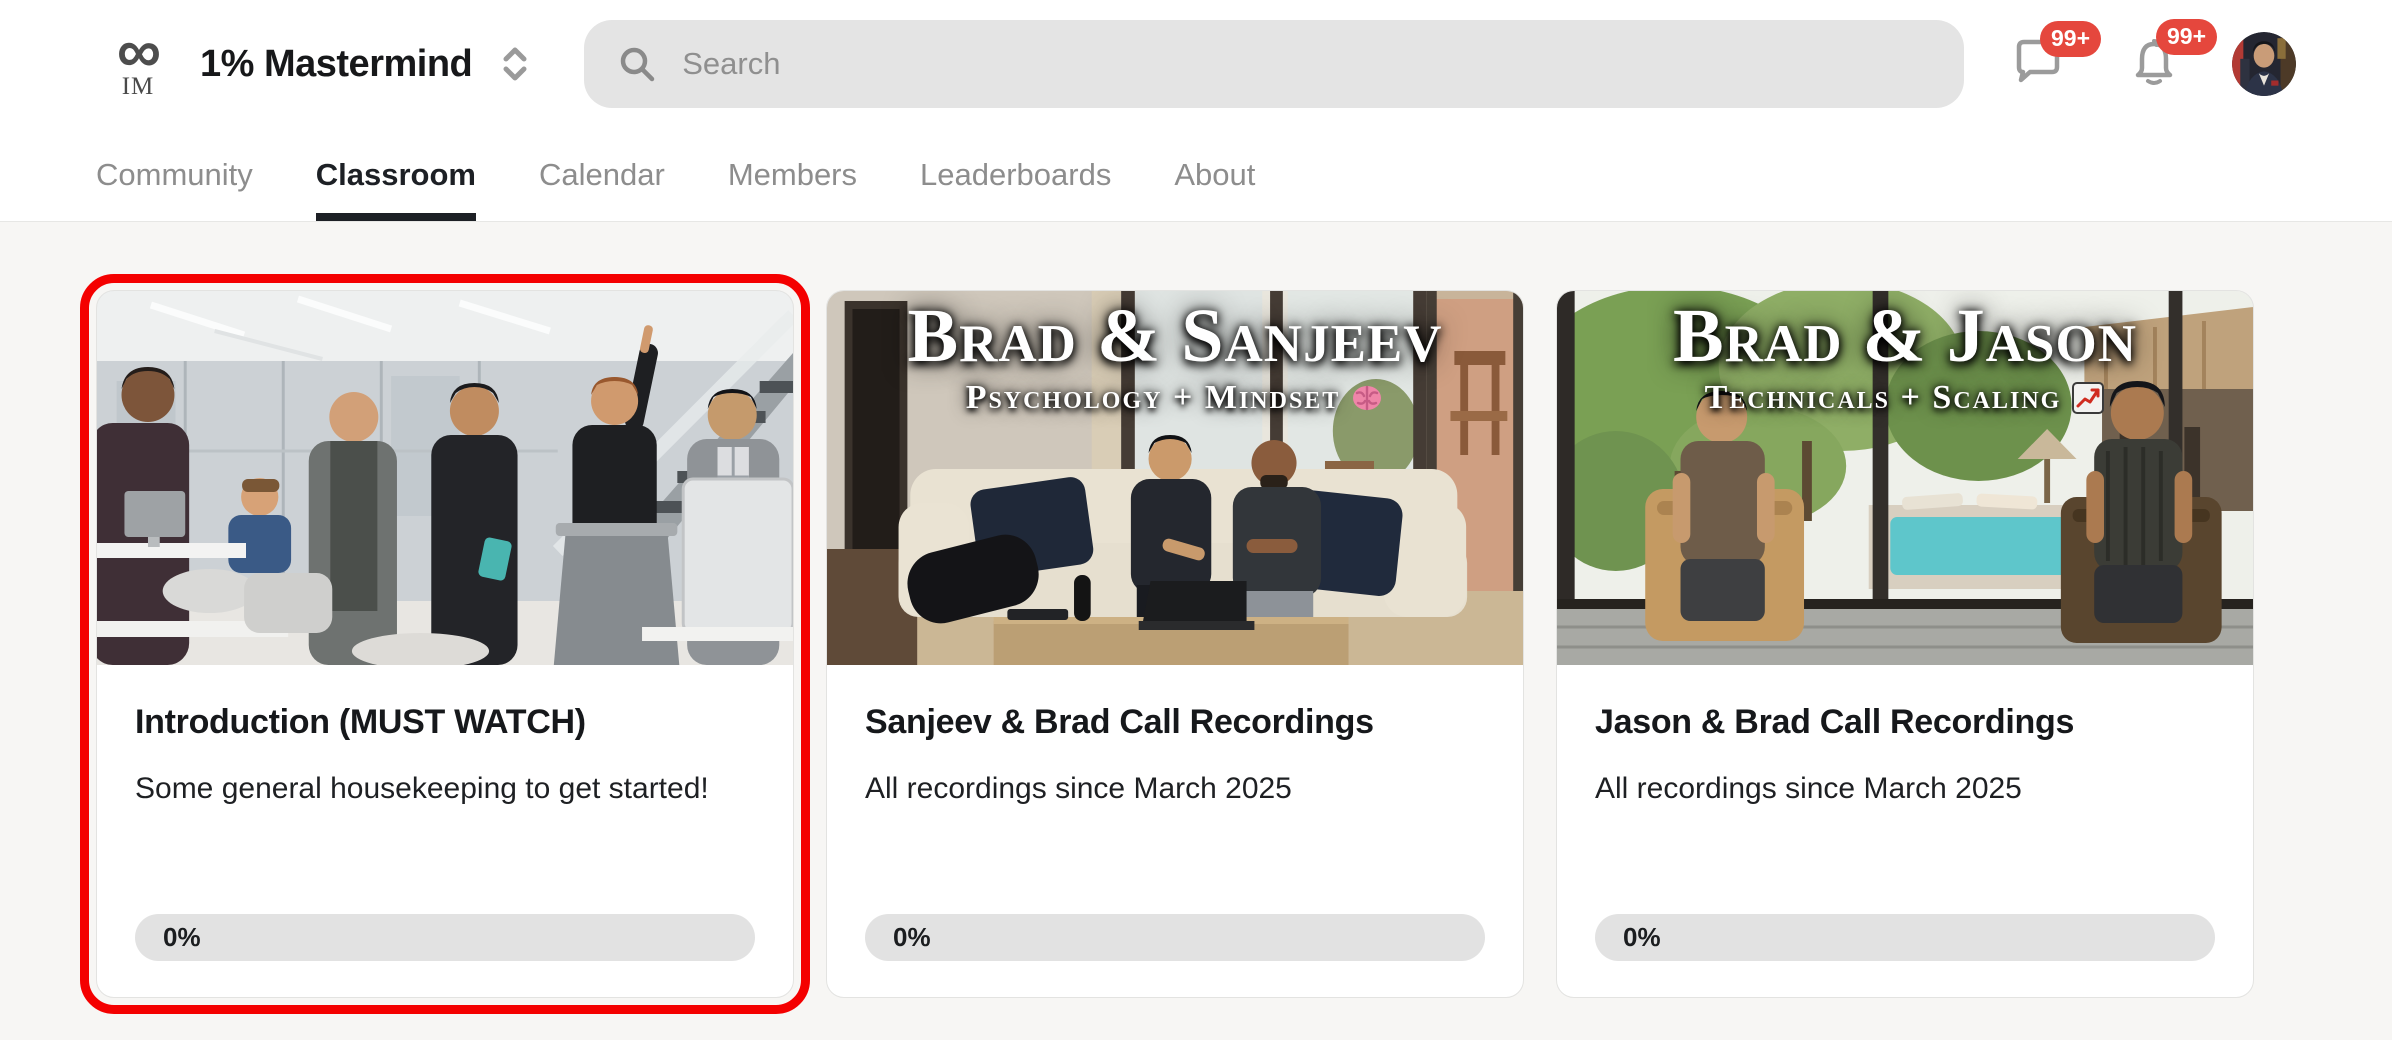  Describe the element at coordinates (138, 51) in the screenshot. I see `infinity-logo-icon: ∞` at that location.